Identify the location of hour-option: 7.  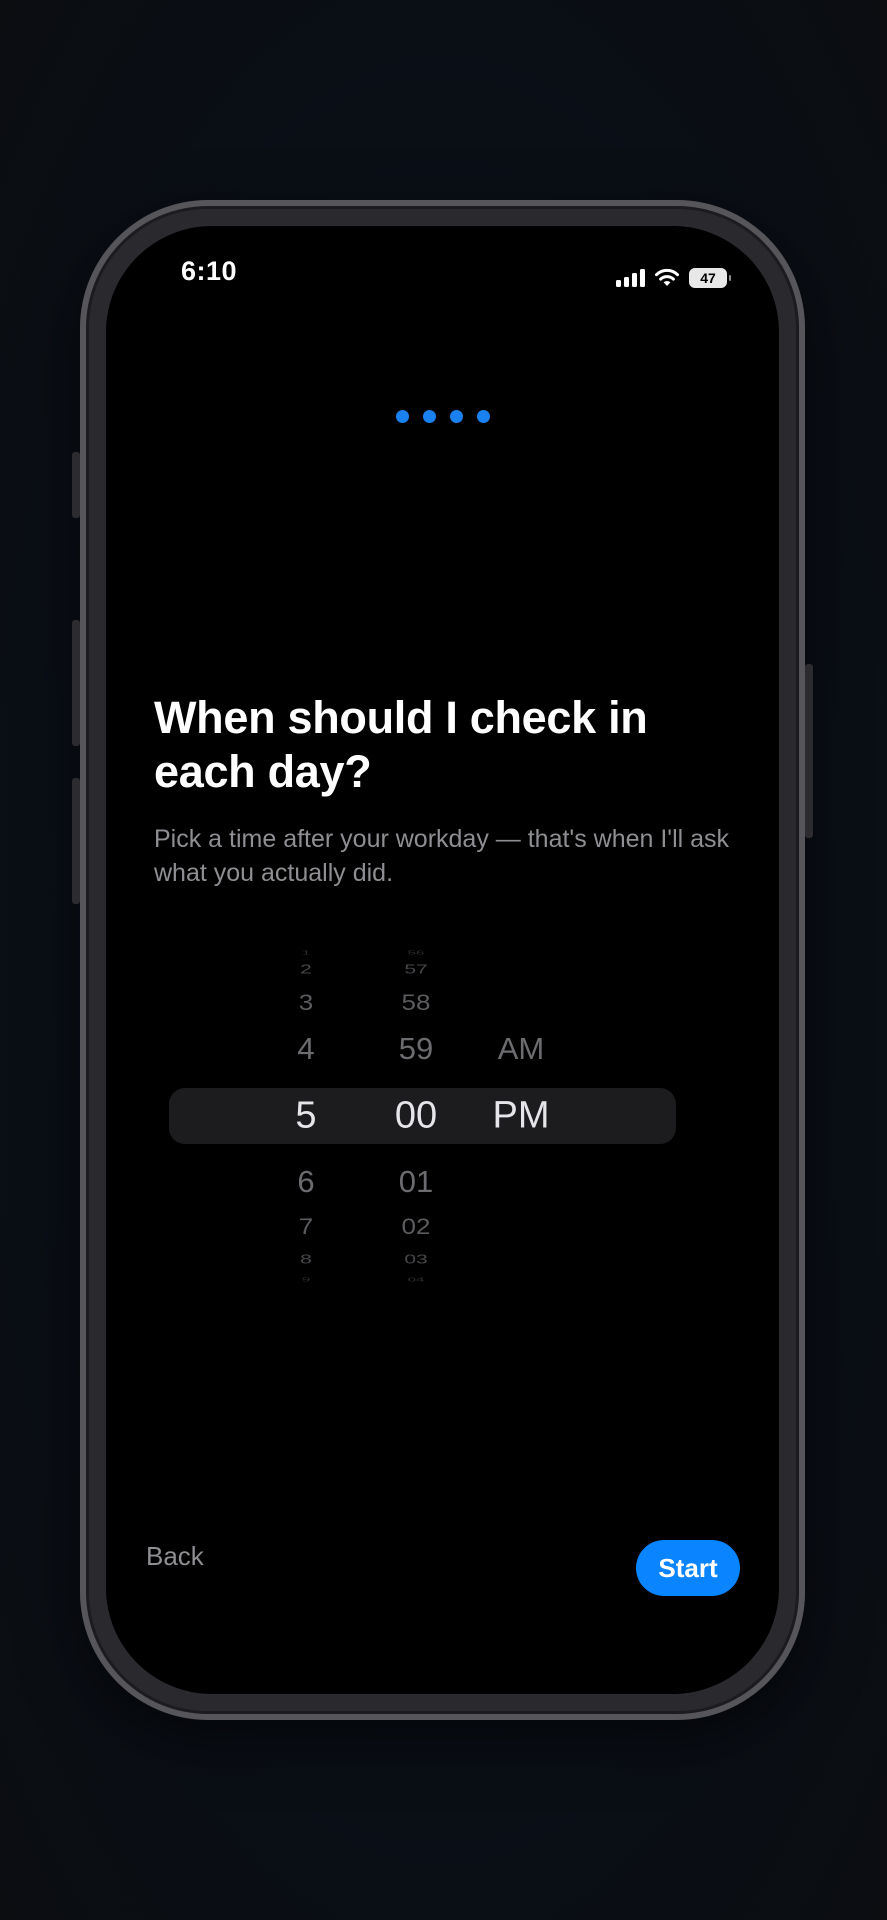
(306, 1227).